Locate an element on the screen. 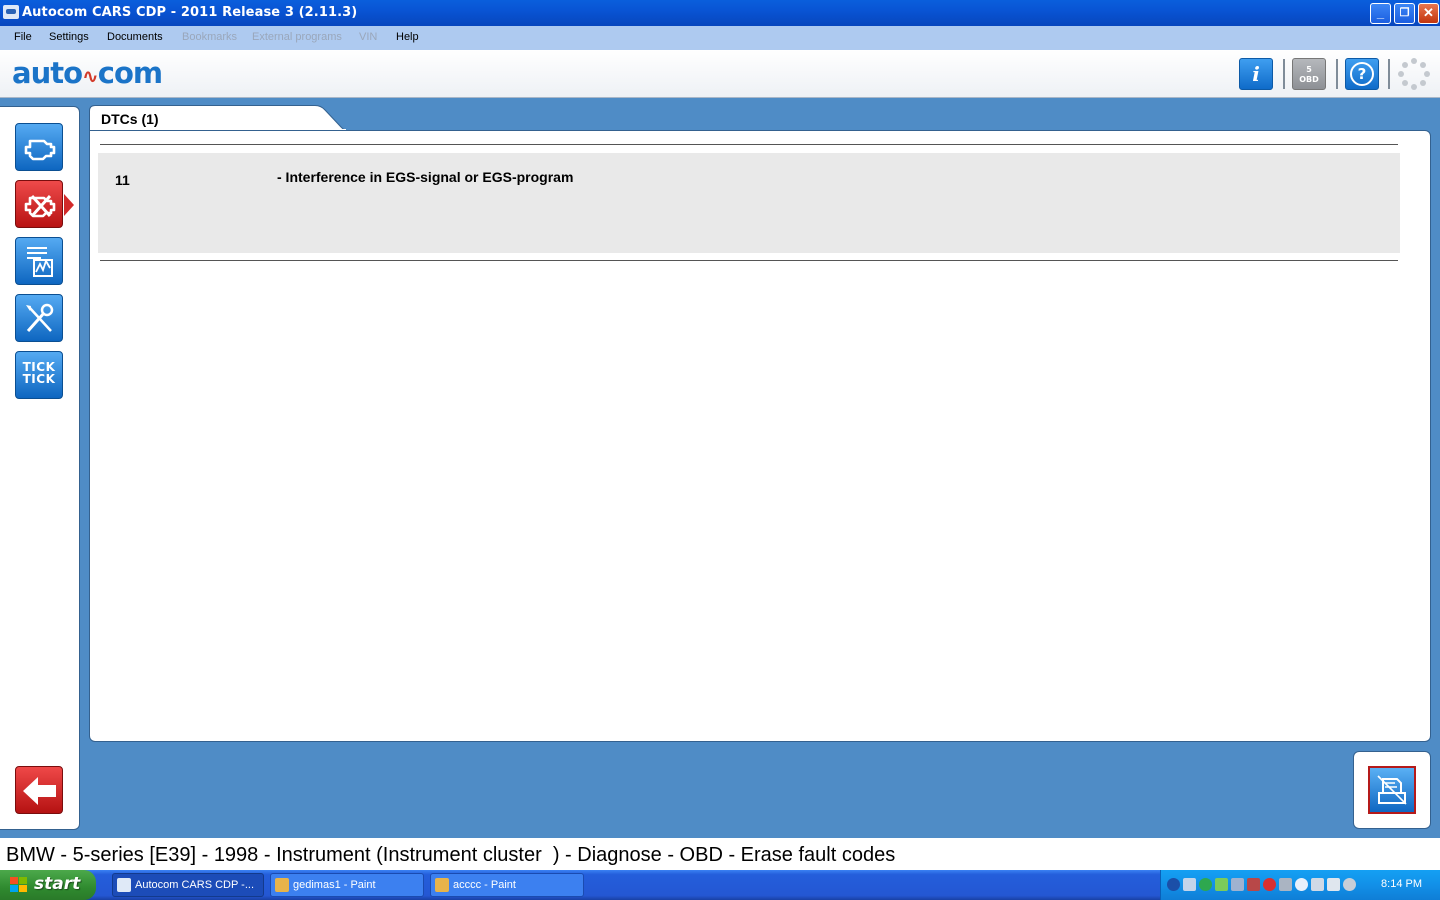  tools-icon is located at coordinates (40, 317).